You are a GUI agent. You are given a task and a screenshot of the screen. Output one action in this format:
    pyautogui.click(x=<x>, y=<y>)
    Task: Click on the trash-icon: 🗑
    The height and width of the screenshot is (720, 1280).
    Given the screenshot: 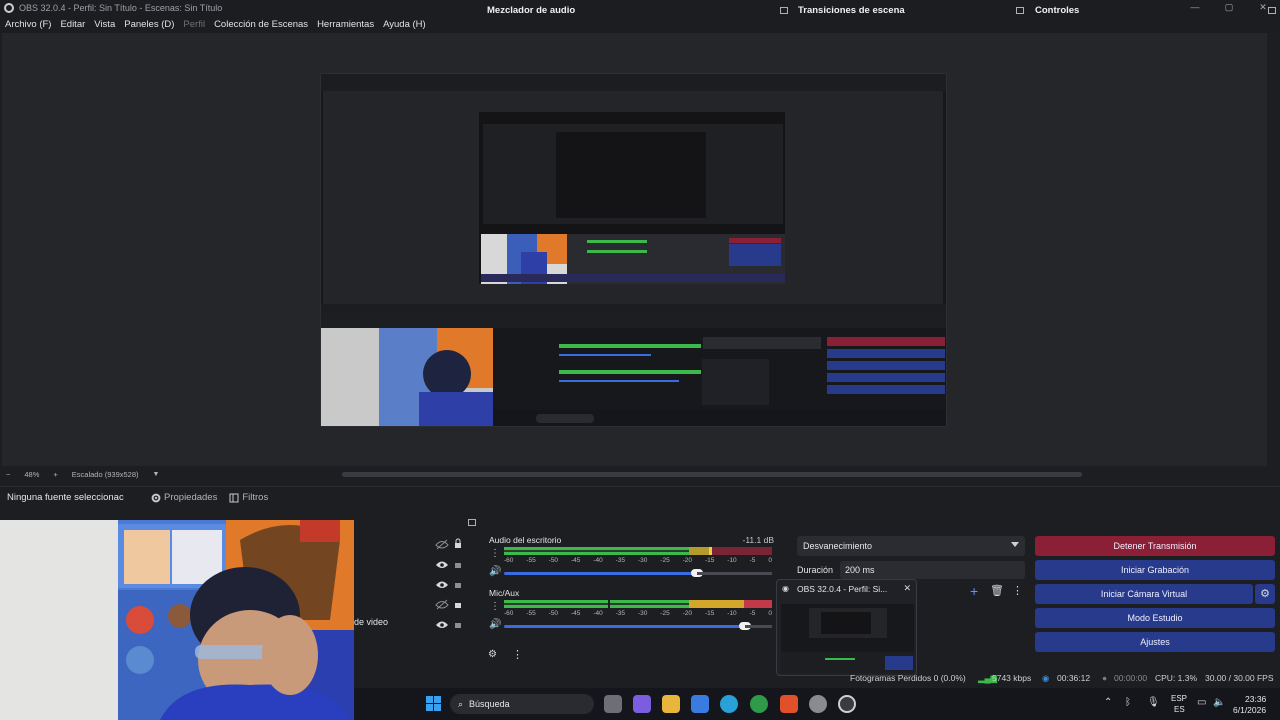 What is the action you would take?
    pyautogui.click(x=997, y=590)
    